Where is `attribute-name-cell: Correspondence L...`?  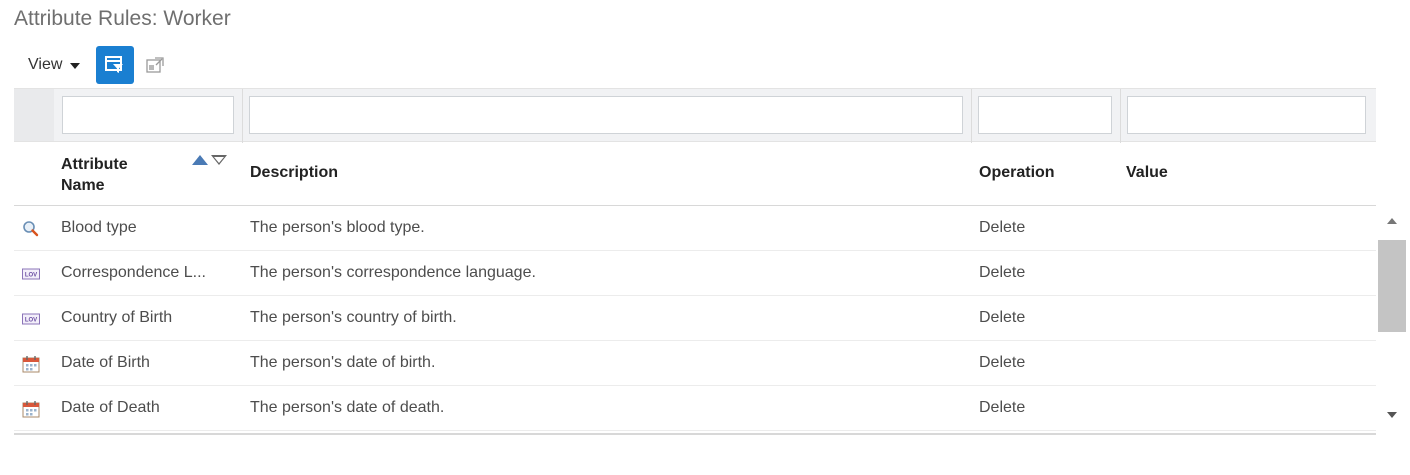
attribute-name-cell: Correspondence L... is located at coordinates (133, 272).